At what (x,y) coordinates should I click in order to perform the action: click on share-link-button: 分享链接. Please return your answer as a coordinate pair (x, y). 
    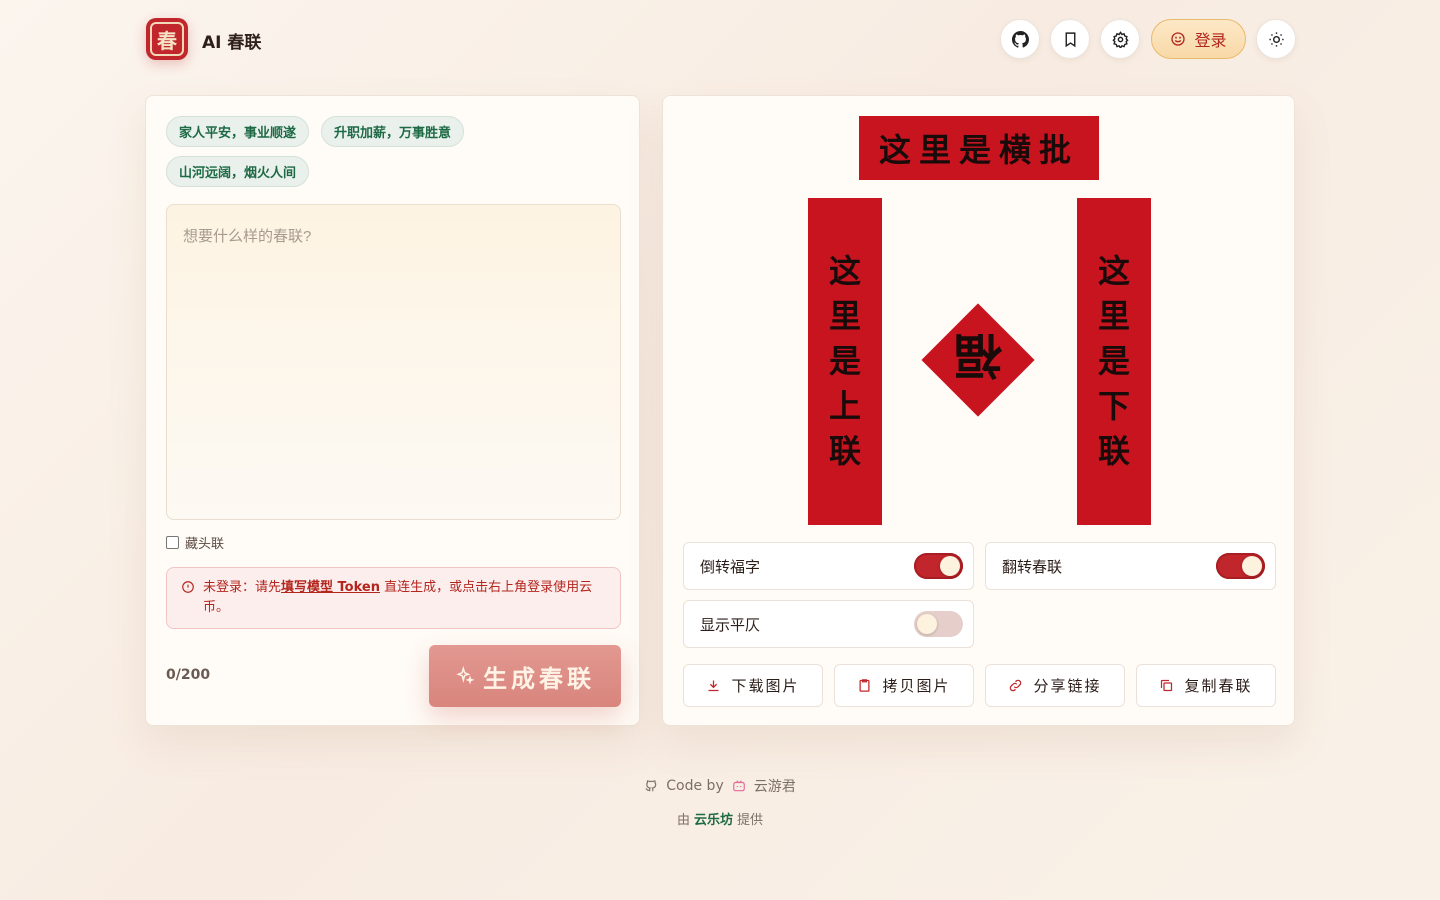
    Looking at the image, I should click on (1055, 685).